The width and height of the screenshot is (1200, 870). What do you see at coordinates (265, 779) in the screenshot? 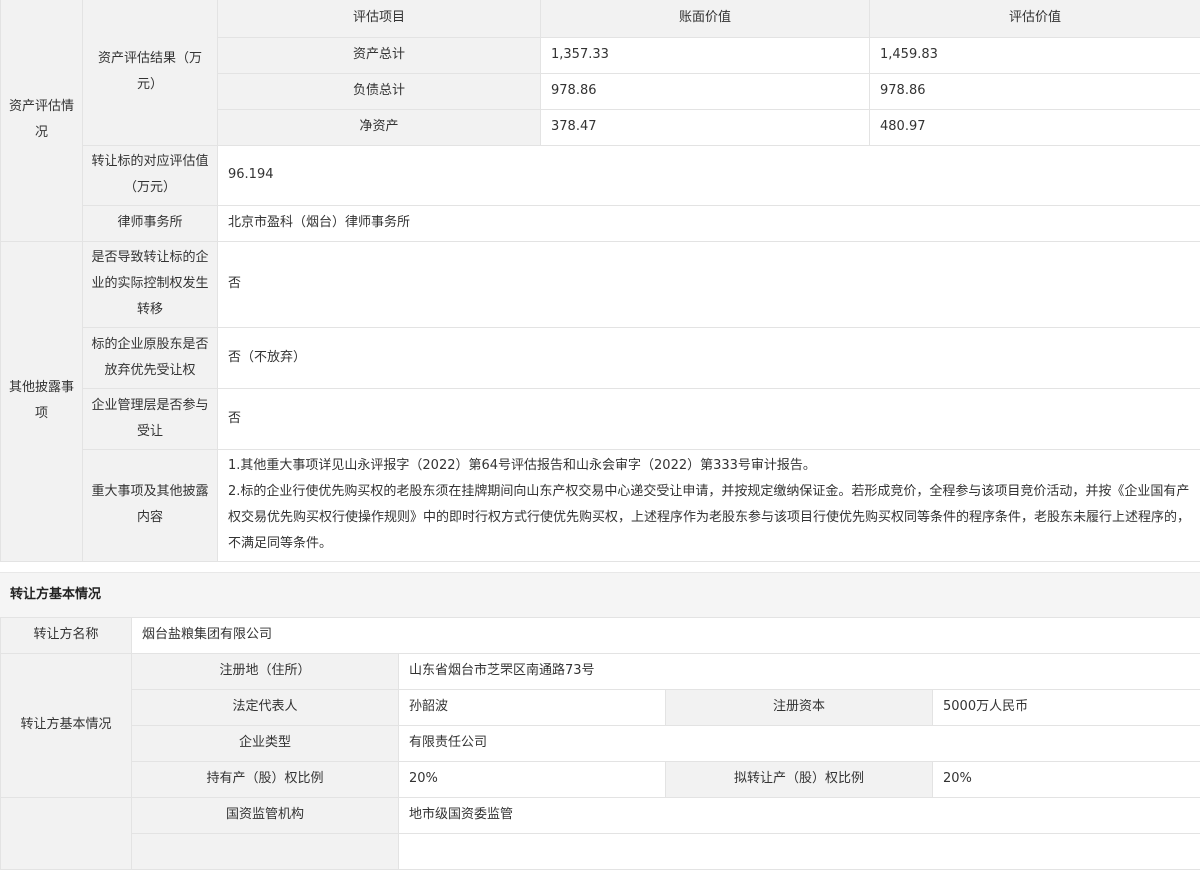
I see `hold-ratio-label: 持有产（股）权比例` at bounding box center [265, 779].